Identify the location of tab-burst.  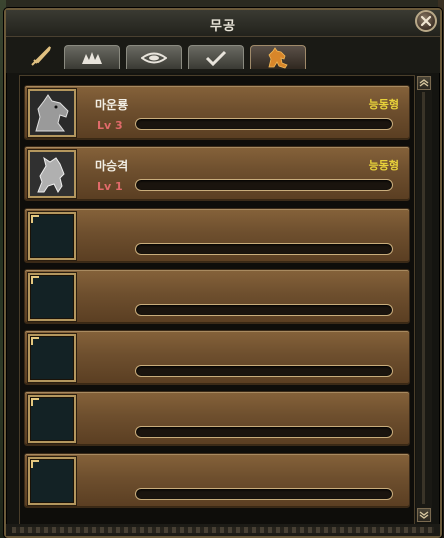
(92, 57).